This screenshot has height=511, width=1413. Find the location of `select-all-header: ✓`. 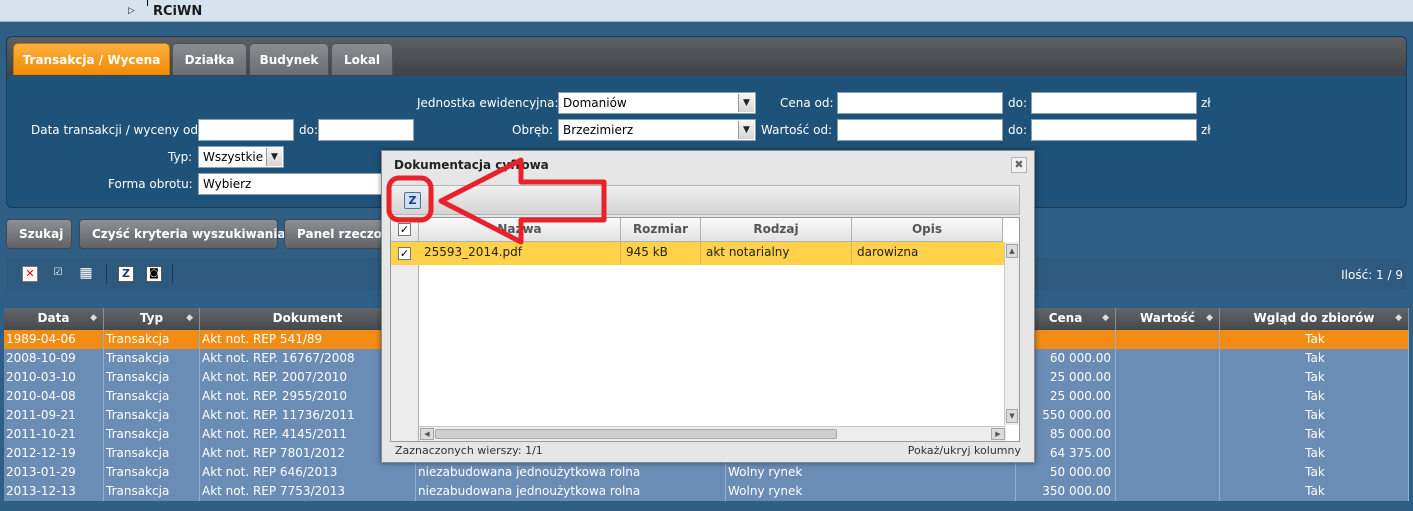

select-all-header: ✓ is located at coordinates (405, 230).